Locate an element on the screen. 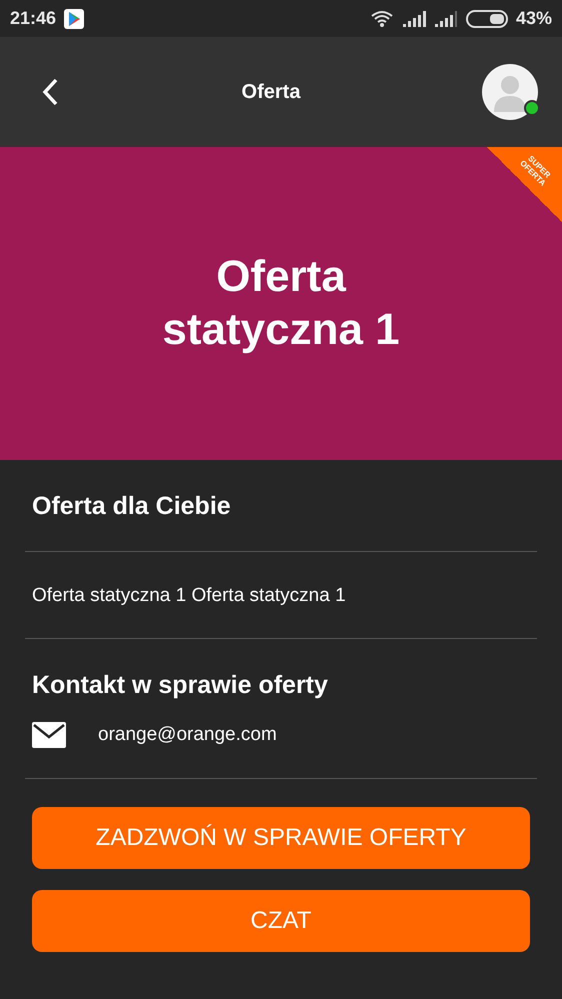 The image size is (562, 999). banner-title: Oferta statyczna 1 is located at coordinates (281, 303).